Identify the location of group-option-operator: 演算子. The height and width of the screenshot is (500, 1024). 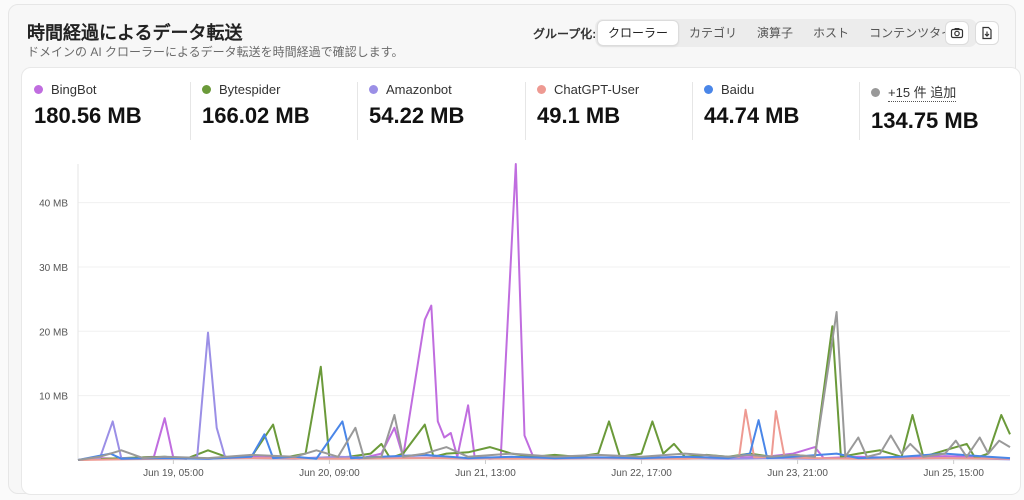
(775, 33).